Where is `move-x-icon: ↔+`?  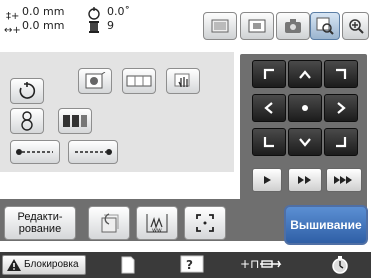
move-x-icon: ↔+ is located at coordinates (12, 28).